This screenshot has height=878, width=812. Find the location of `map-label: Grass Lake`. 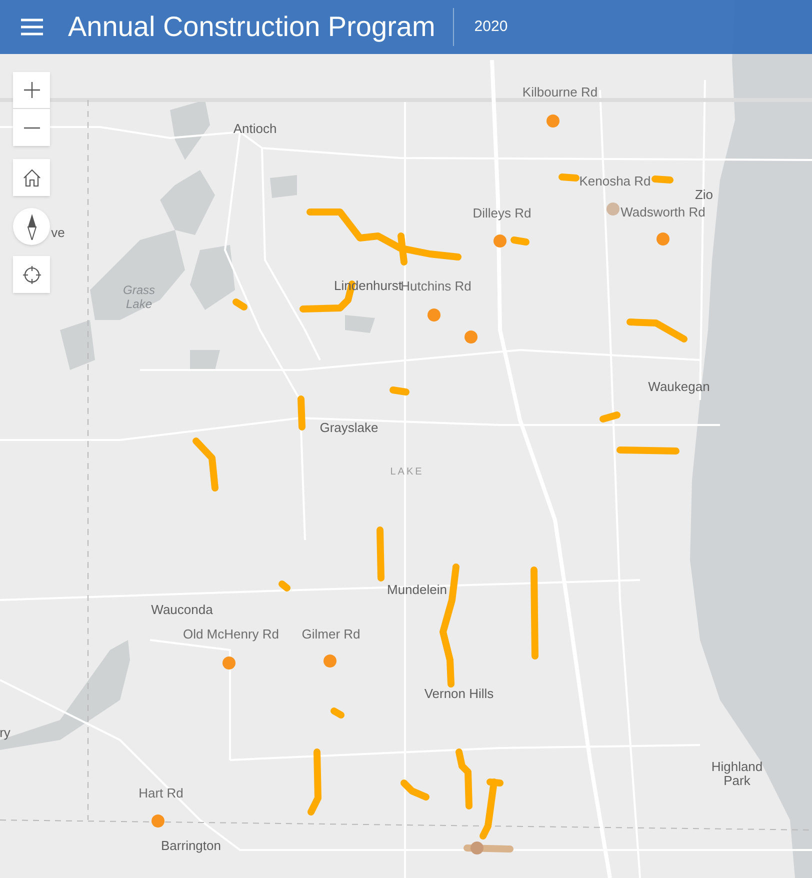

map-label: Grass Lake is located at coordinates (139, 297).